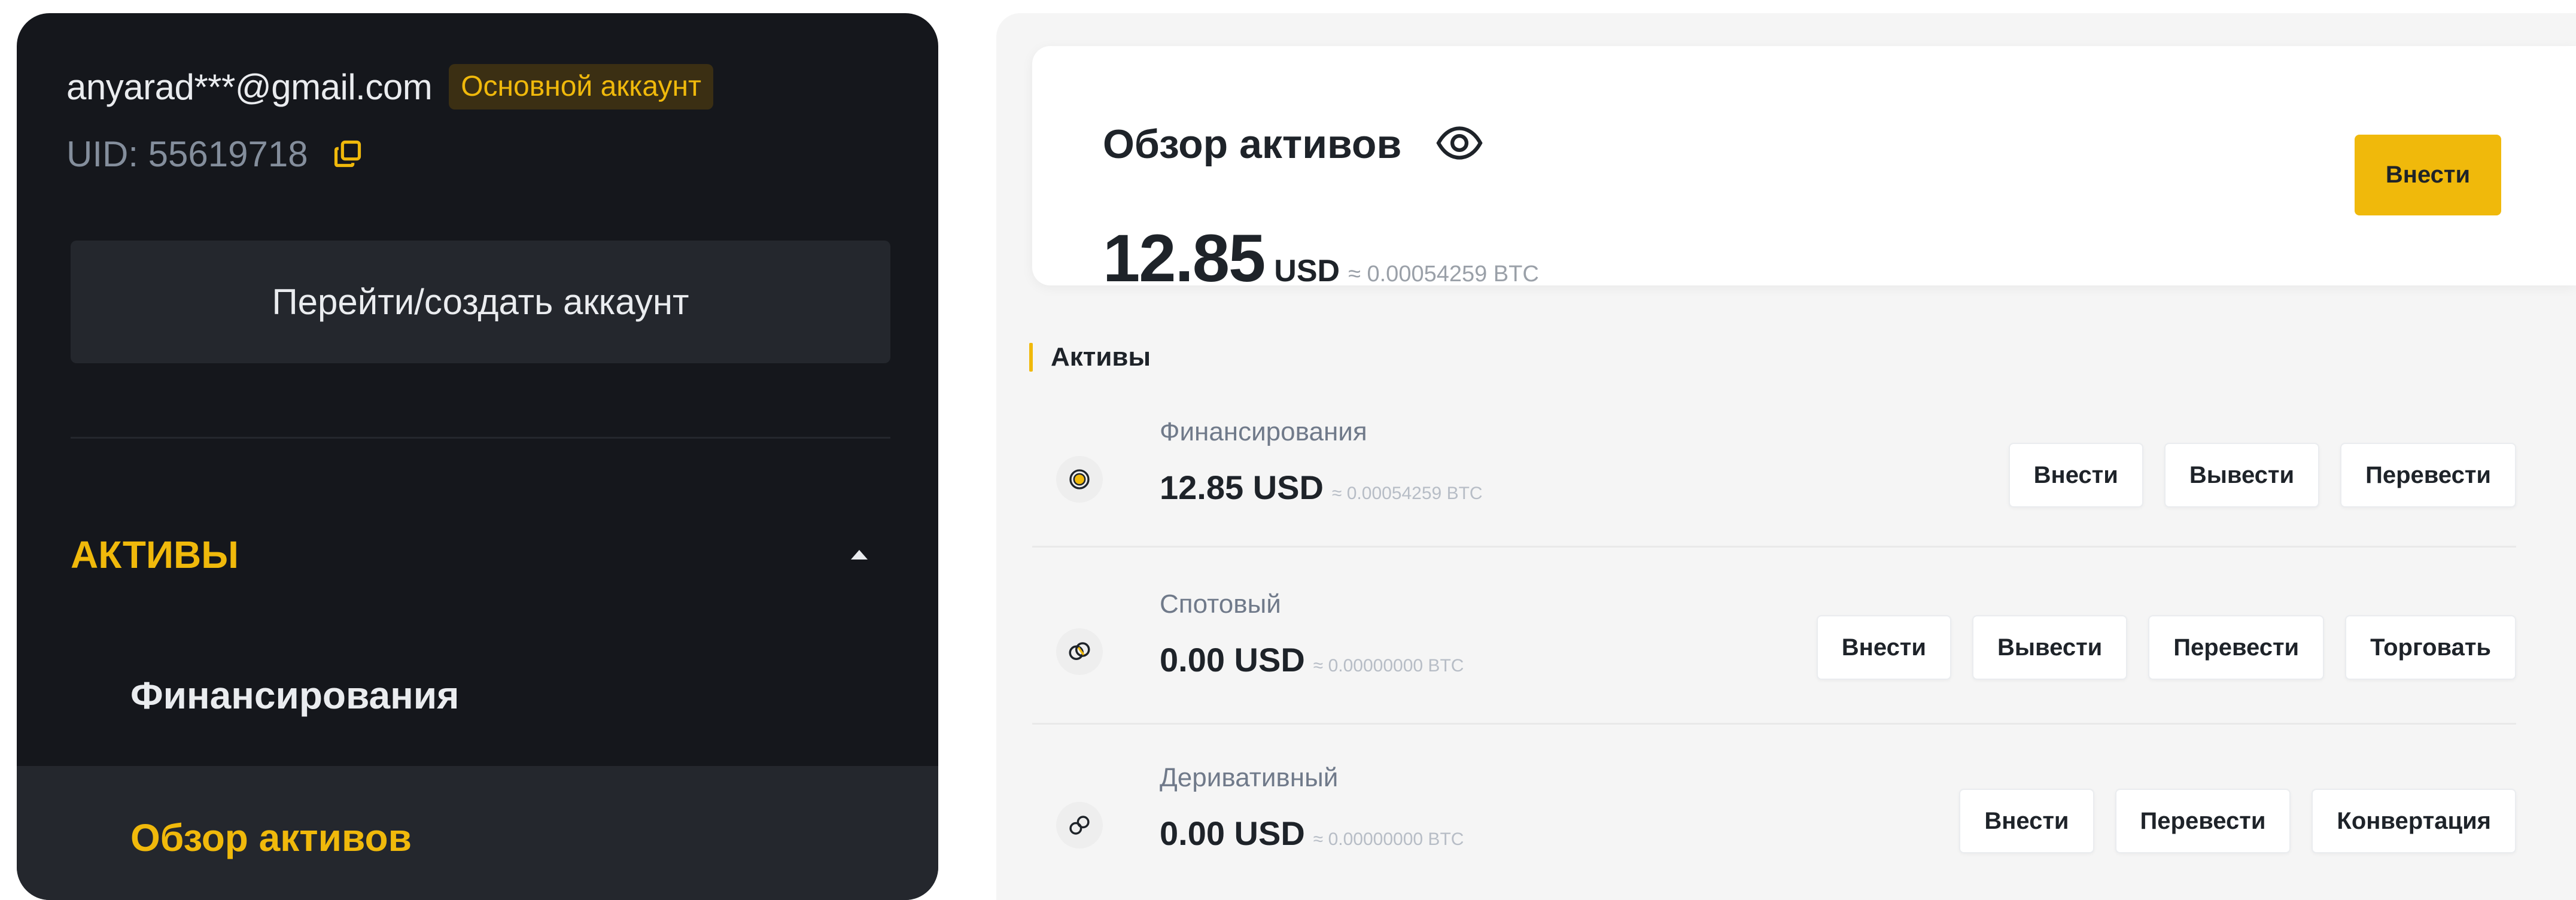 The width and height of the screenshot is (2576, 900). I want to click on account-balance-value: 12.85 USD, so click(1242, 488).